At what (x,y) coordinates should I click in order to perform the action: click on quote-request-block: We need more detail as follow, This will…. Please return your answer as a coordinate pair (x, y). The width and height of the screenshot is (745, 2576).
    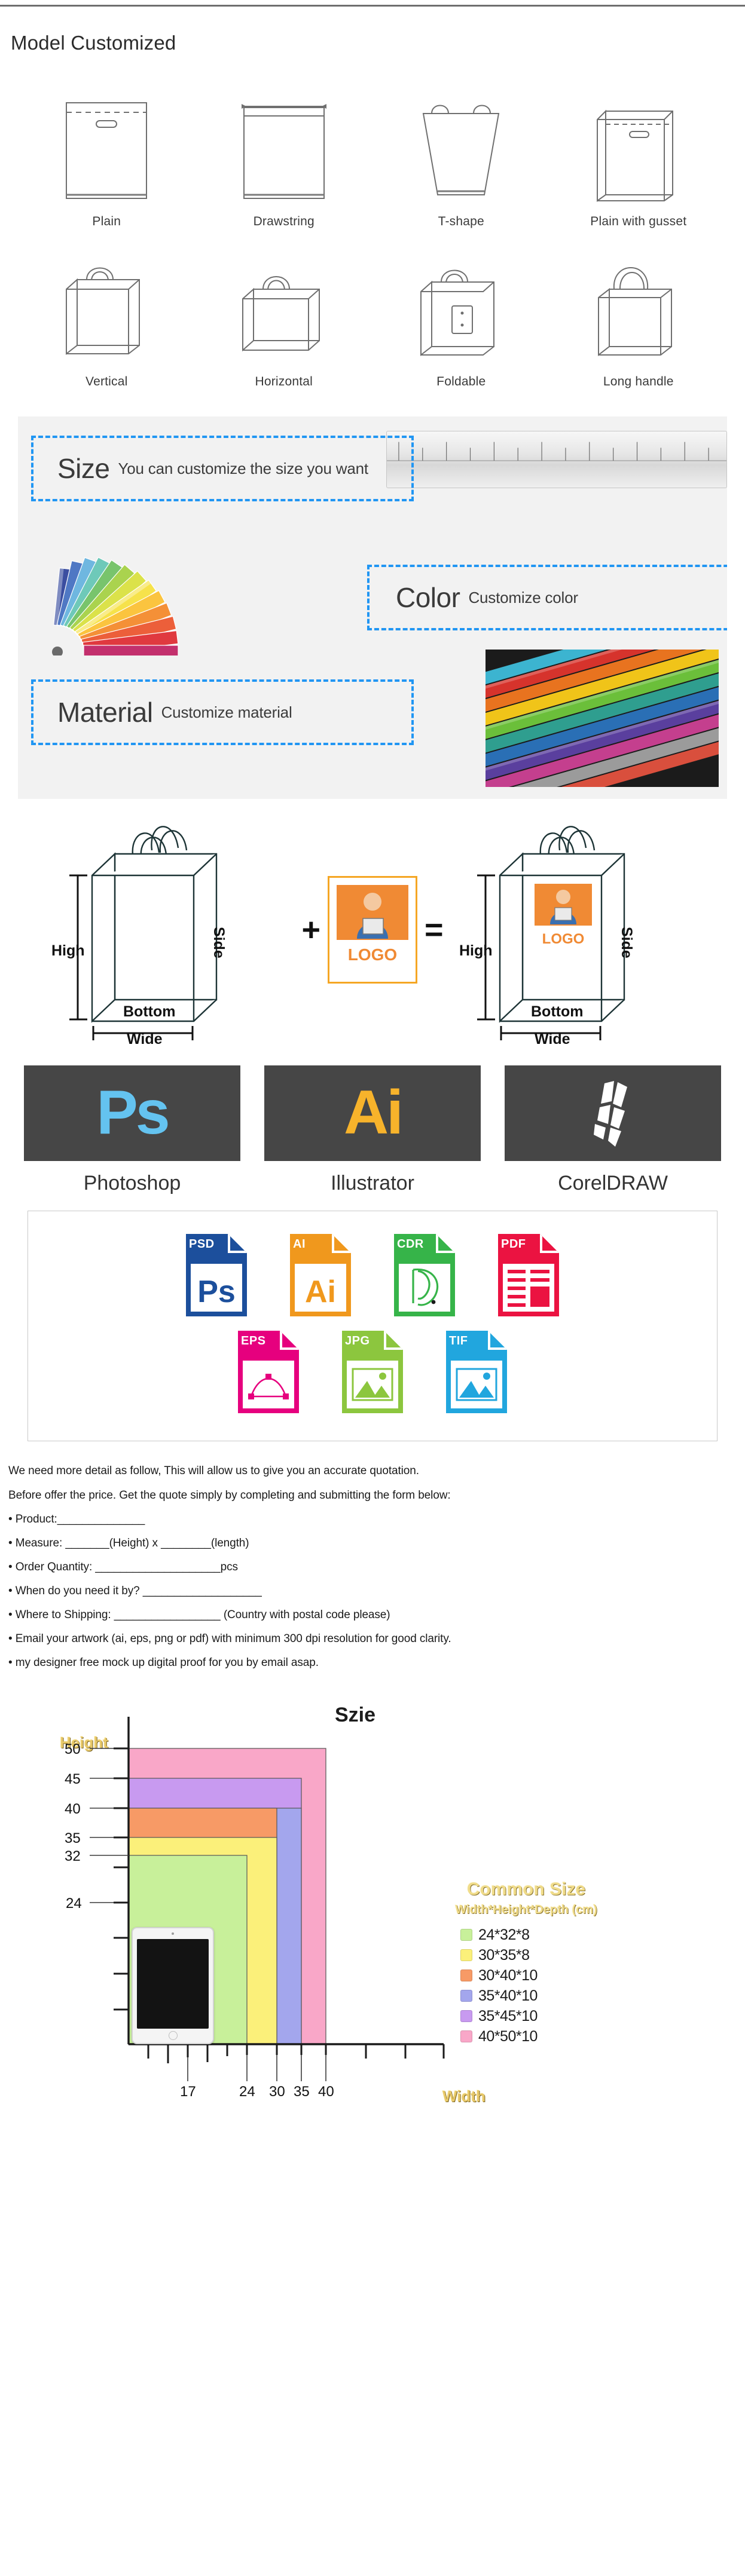
    Looking at the image, I should click on (373, 1558).